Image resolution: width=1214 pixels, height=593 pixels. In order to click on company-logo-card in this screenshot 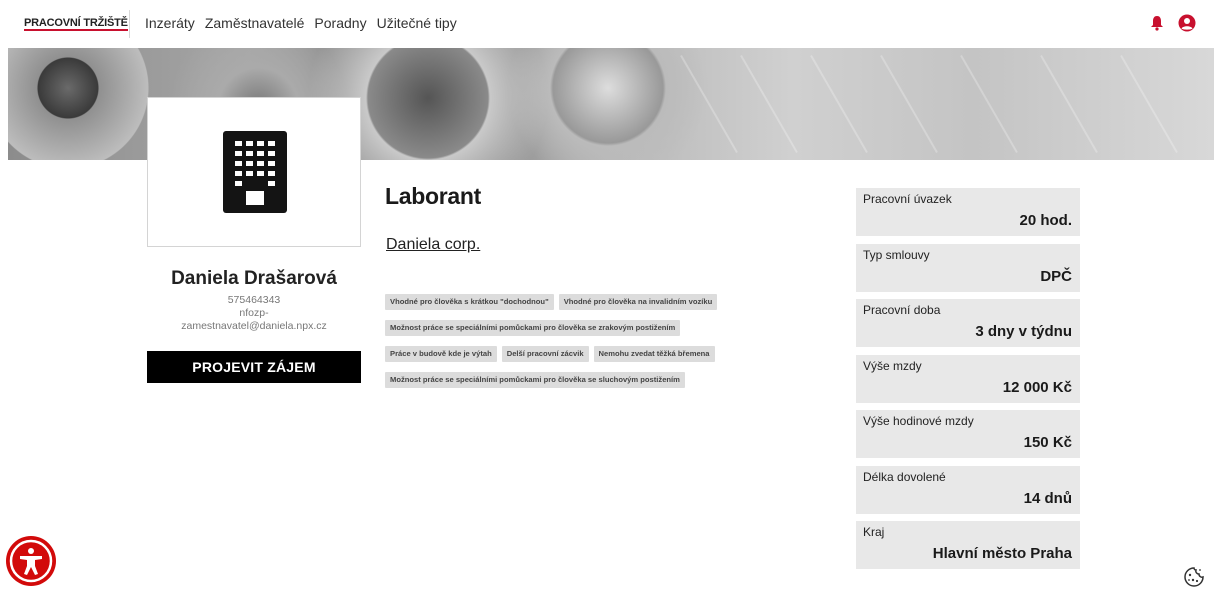, I will do `click(254, 172)`.